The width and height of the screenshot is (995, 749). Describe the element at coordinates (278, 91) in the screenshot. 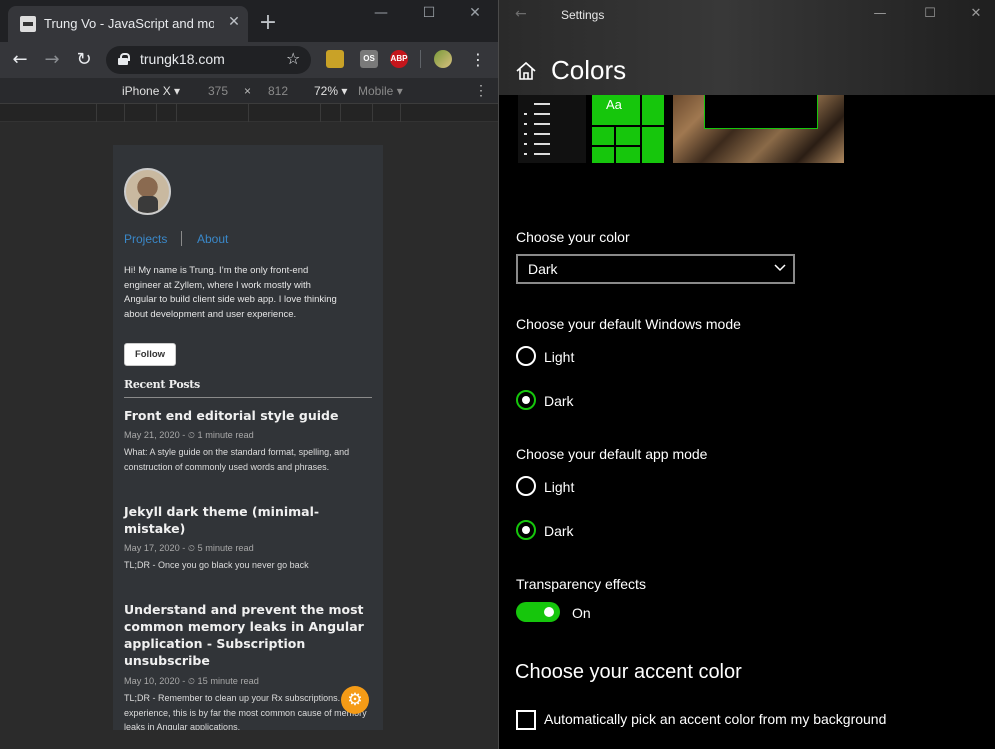

I see `viewport-height: 812` at that location.